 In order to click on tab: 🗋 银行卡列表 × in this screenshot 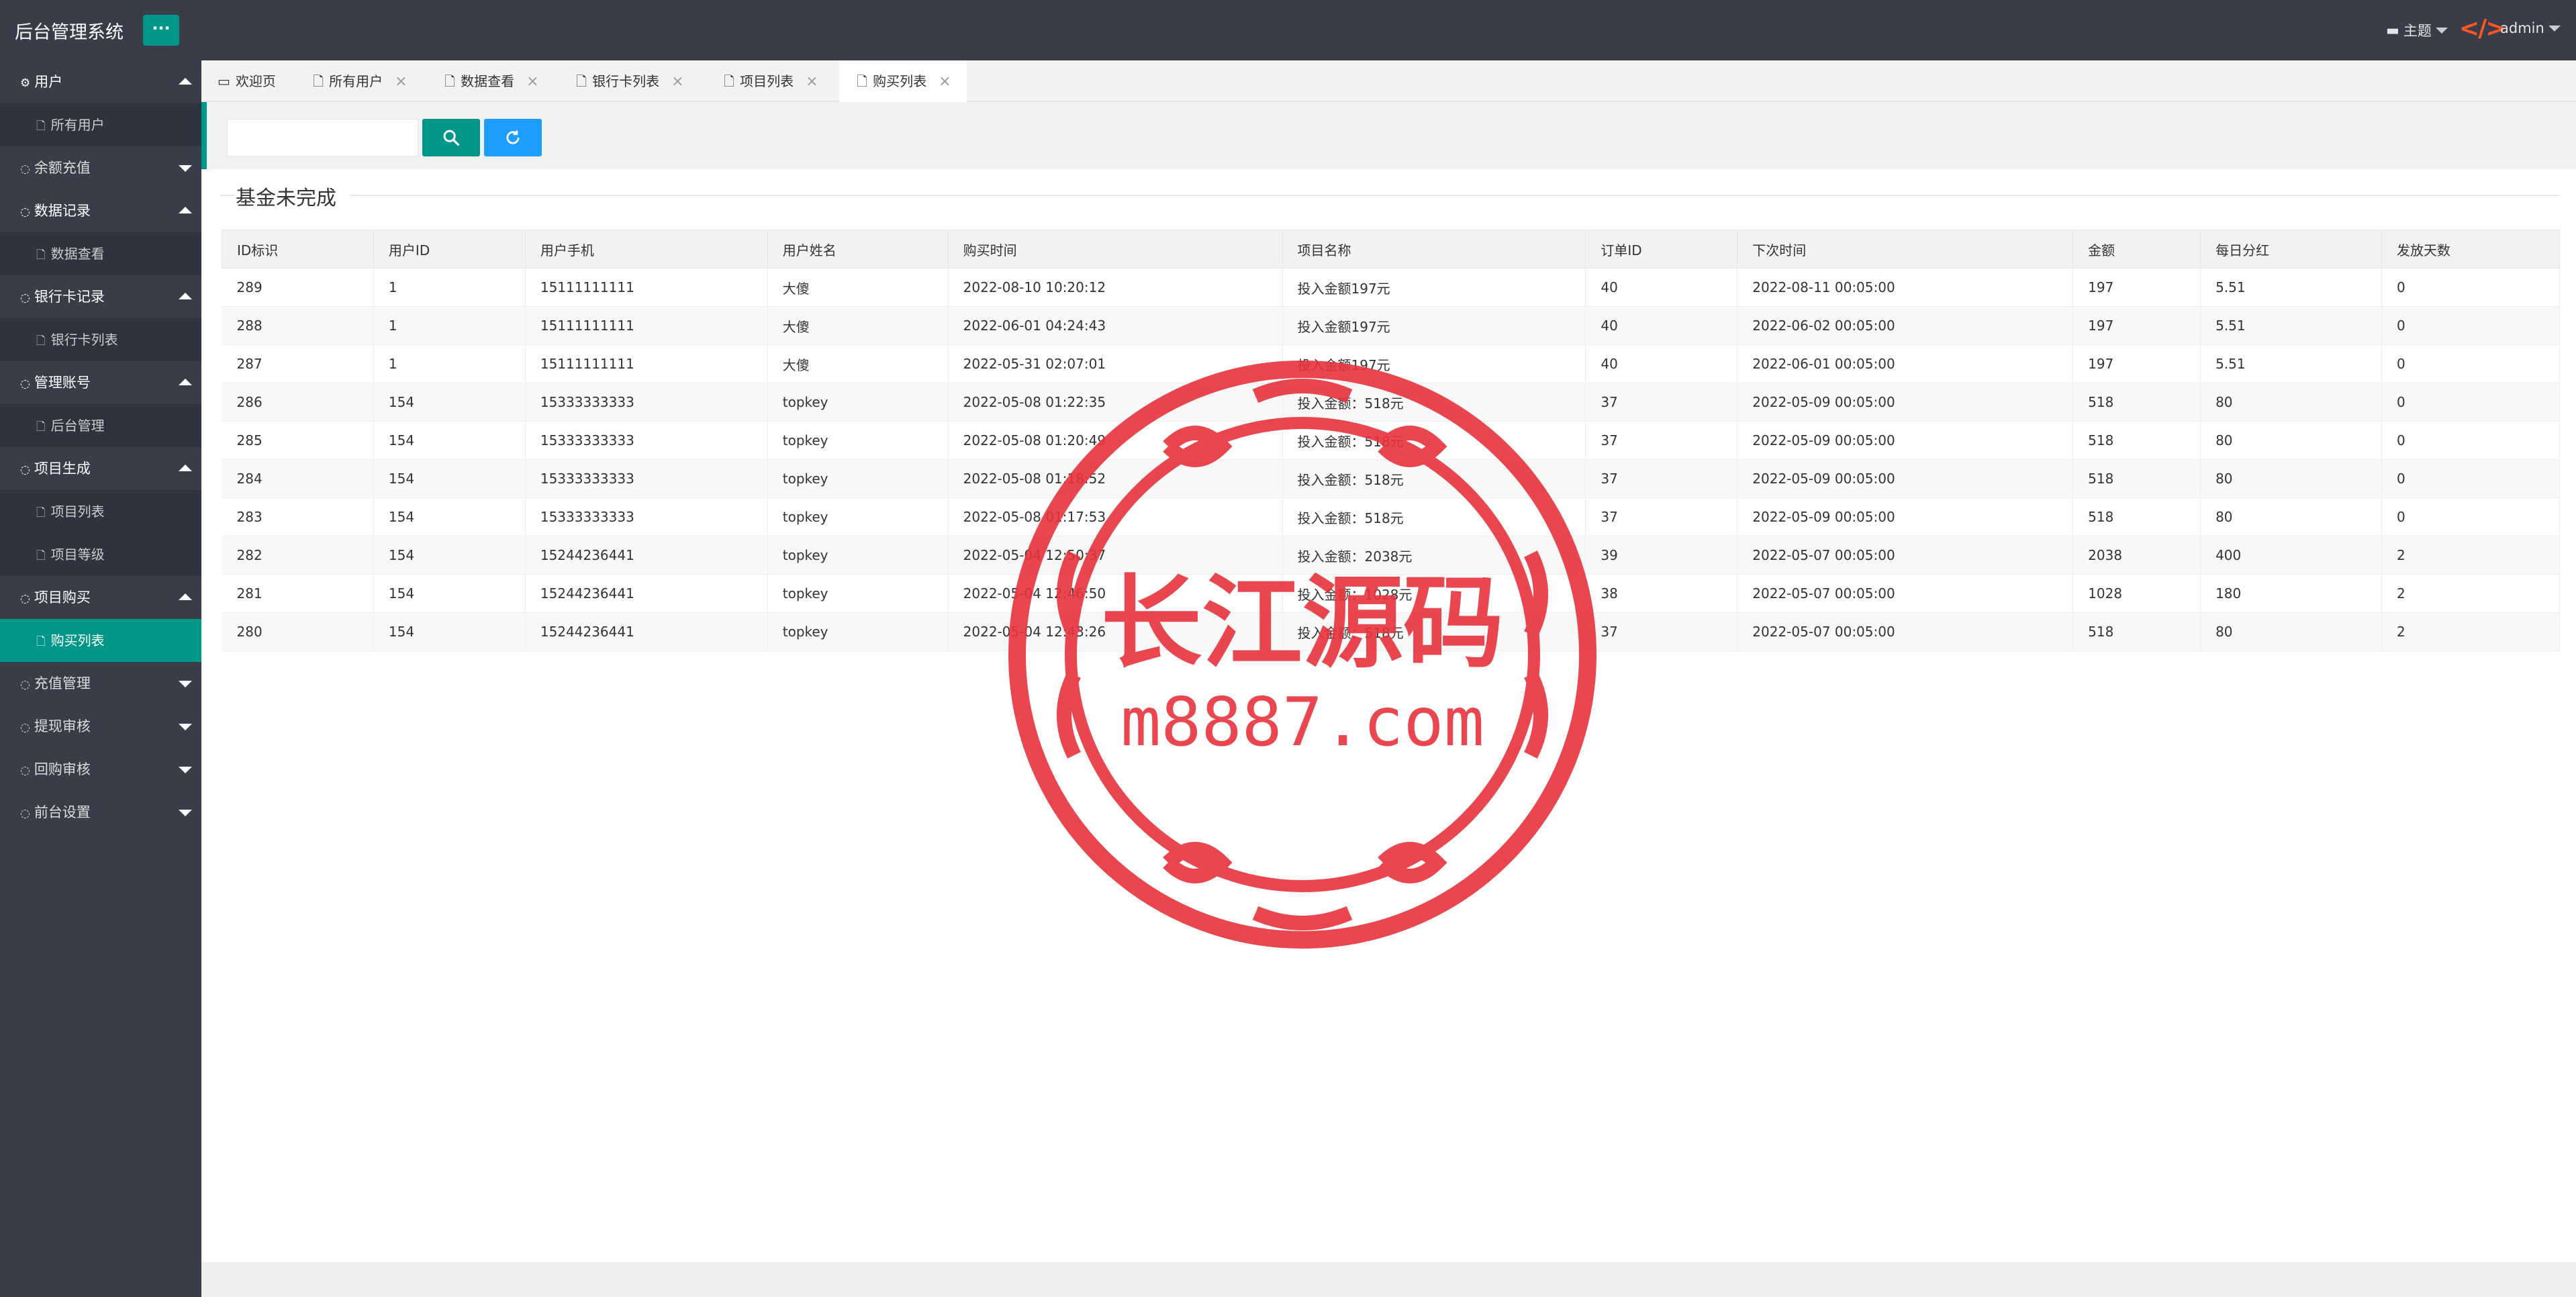, I will do `click(632, 81)`.